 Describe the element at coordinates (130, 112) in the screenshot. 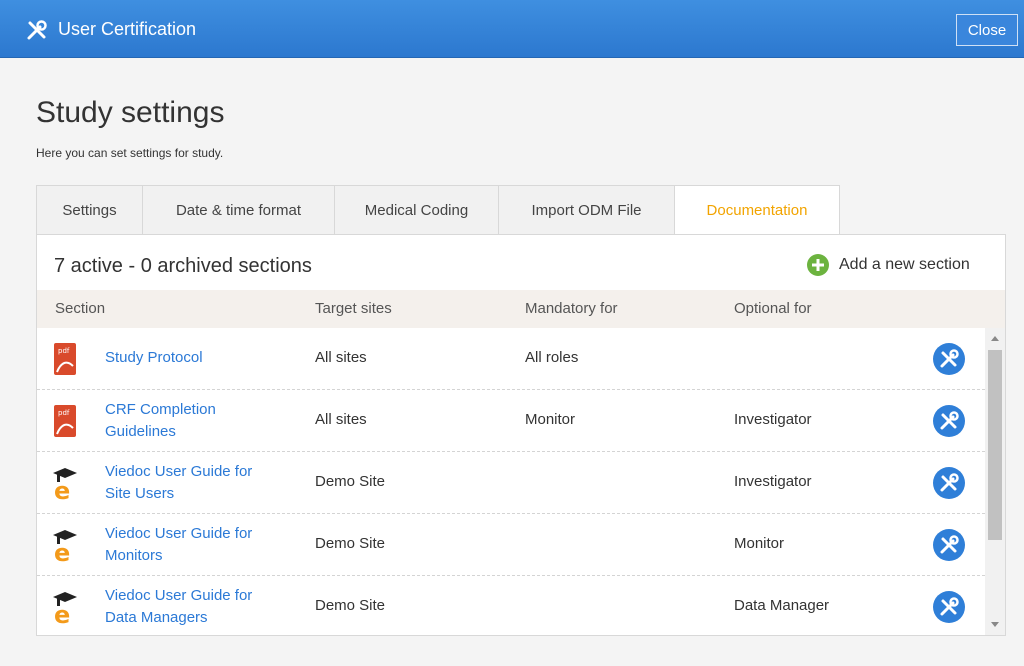

I see `page-title: Study settings` at that location.